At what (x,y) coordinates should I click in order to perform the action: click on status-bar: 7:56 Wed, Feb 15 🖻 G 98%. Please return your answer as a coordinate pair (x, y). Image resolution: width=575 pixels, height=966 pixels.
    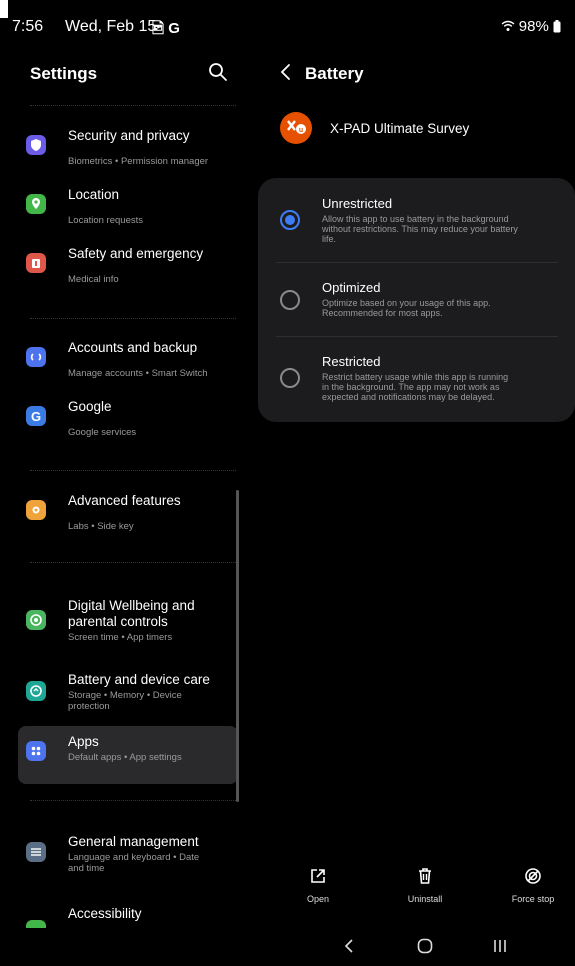
    Looking at the image, I should click on (291, 19).